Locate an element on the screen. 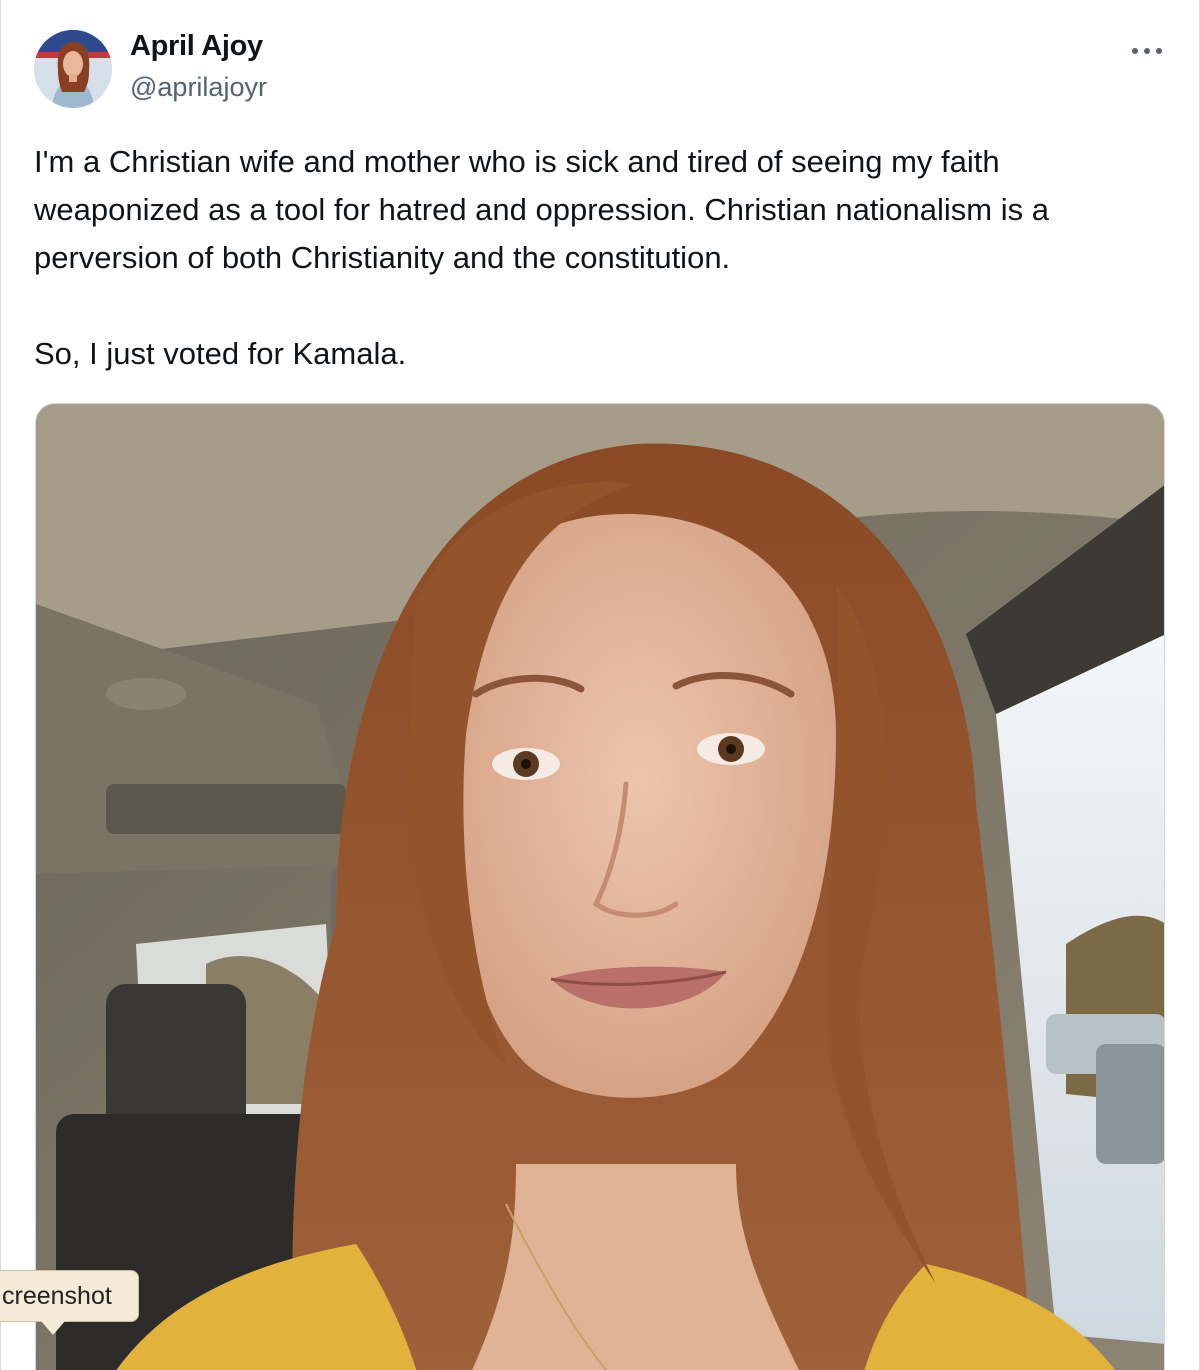 The image size is (1200, 1370). avatar-image is located at coordinates (73, 69).